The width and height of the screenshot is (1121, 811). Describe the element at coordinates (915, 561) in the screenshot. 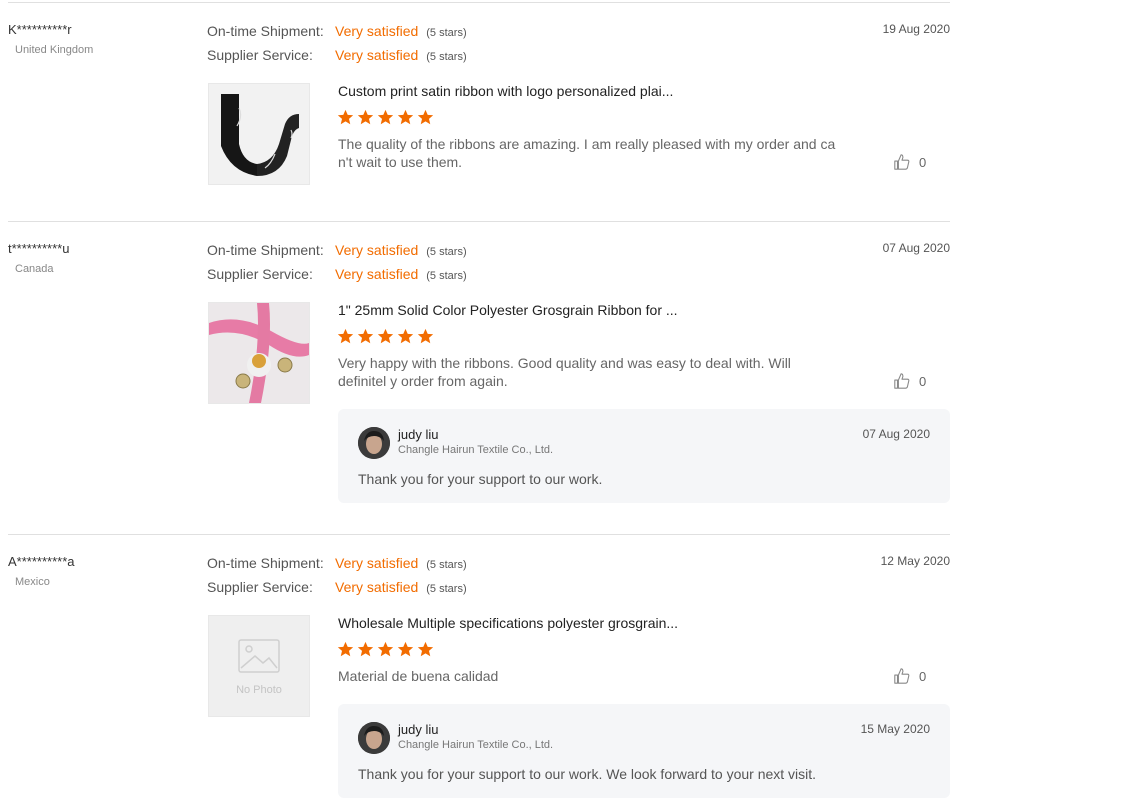

I see `review-date: 12 May 2020` at that location.